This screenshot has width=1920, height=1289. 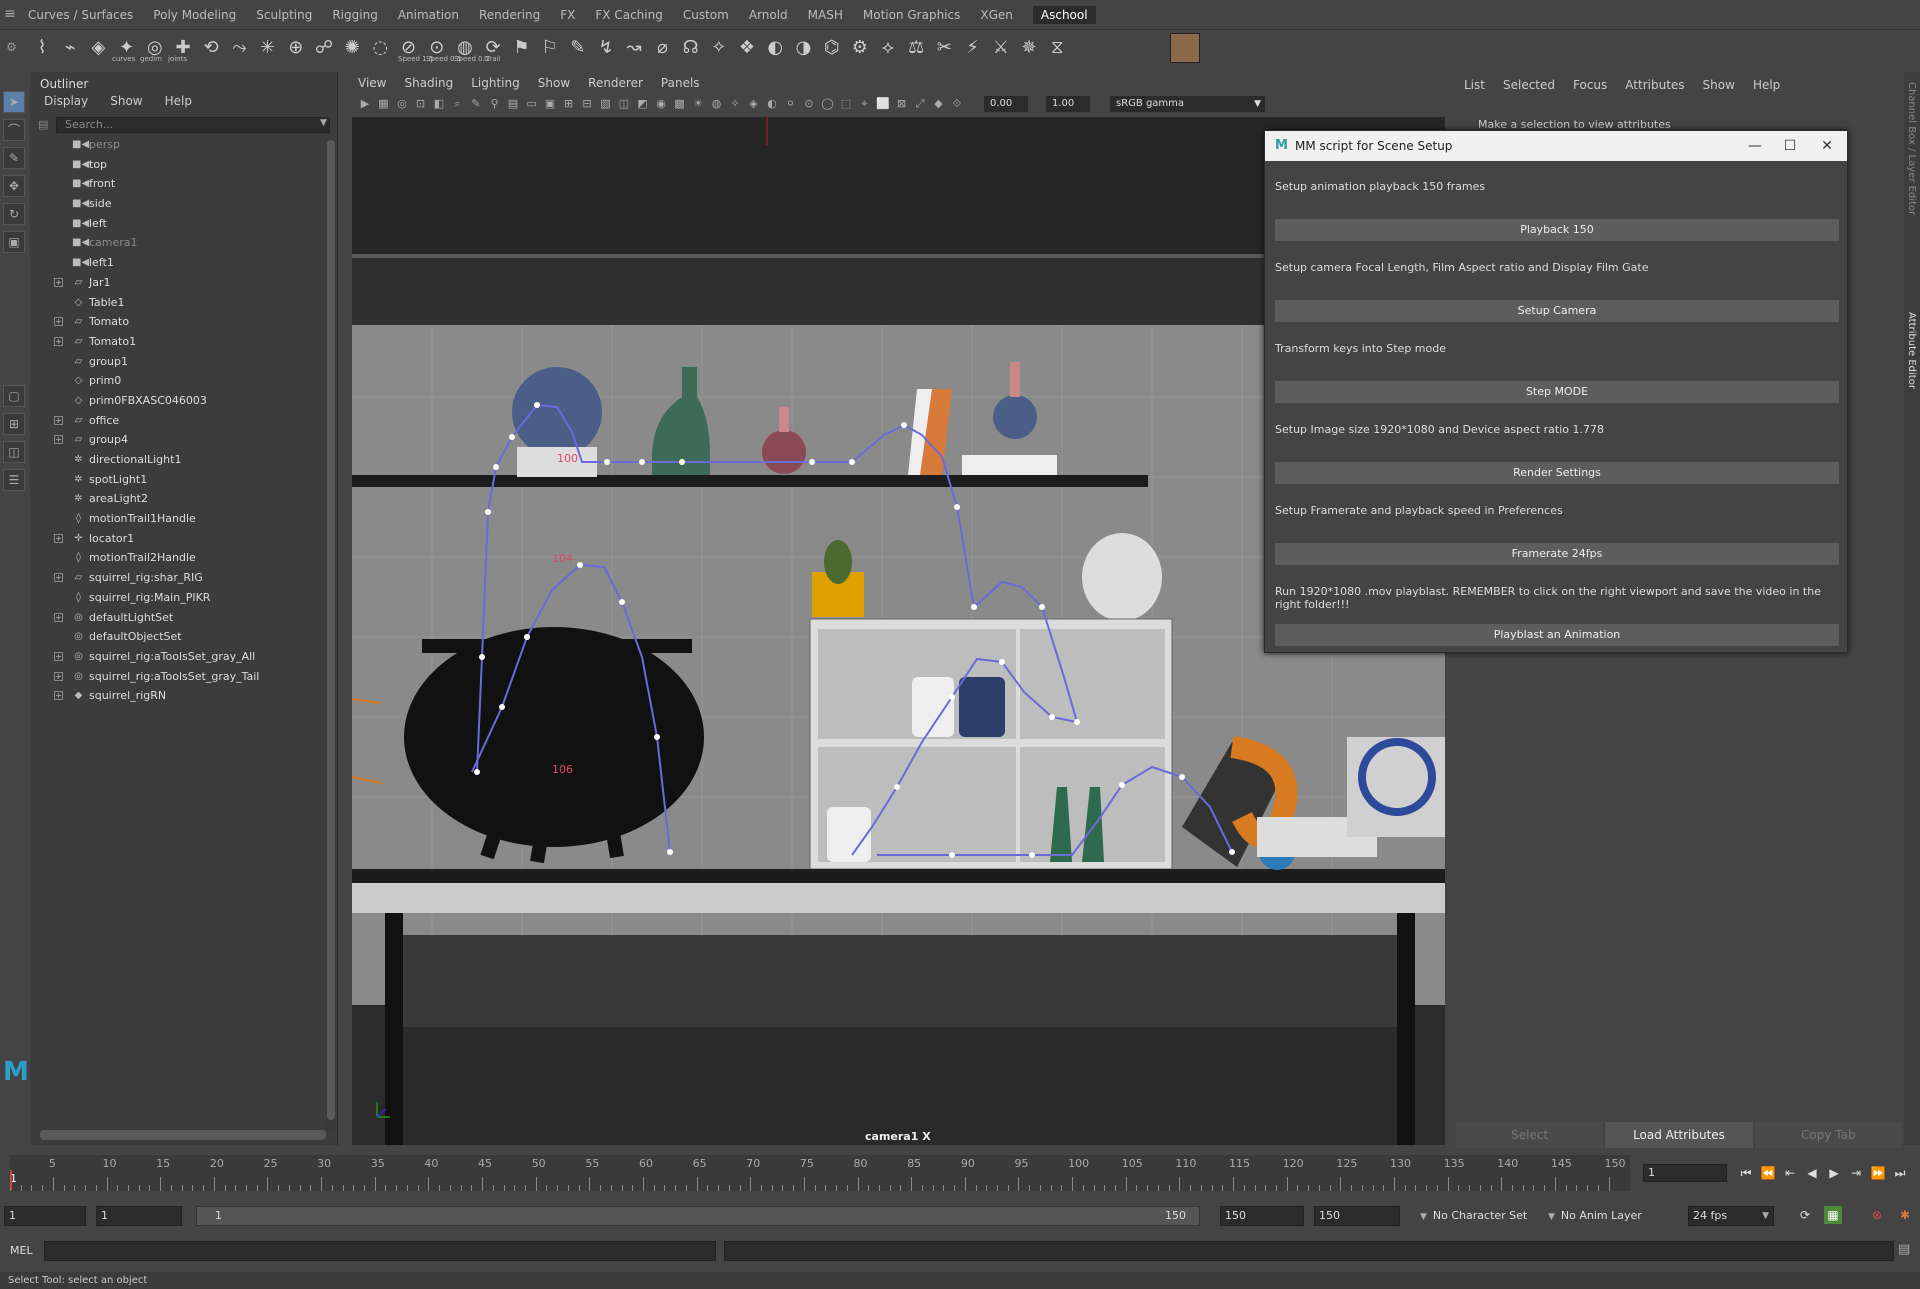 I want to click on viewport-tool-22-icon: ◈, so click(x=754, y=104).